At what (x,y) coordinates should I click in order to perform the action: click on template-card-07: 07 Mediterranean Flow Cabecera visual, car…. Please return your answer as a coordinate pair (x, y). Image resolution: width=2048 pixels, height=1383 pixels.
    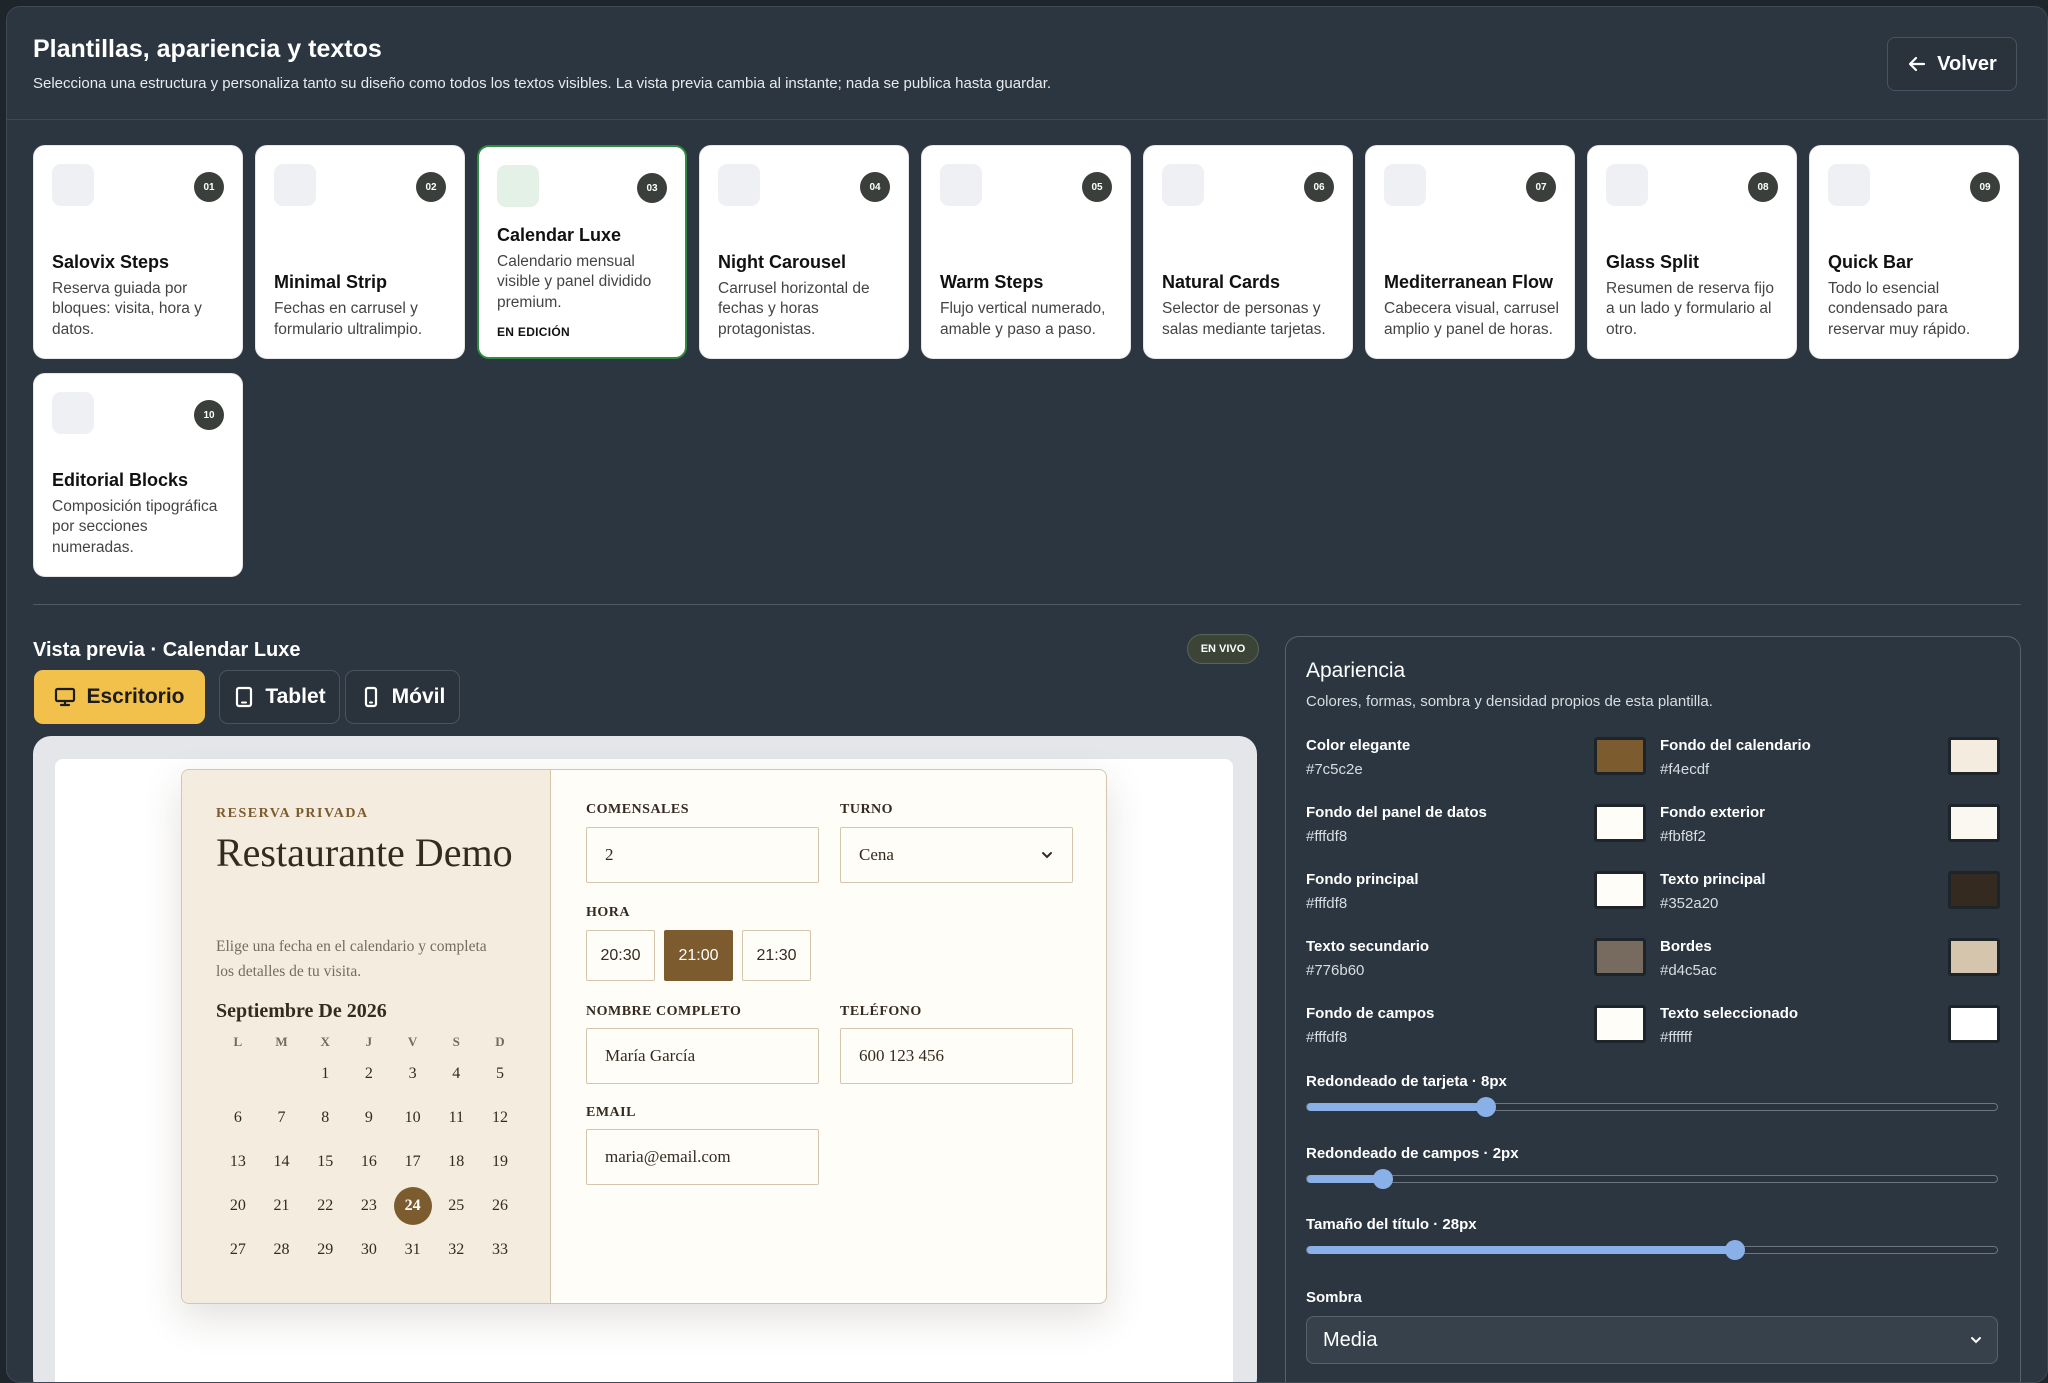
    Looking at the image, I should click on (1470, 252).